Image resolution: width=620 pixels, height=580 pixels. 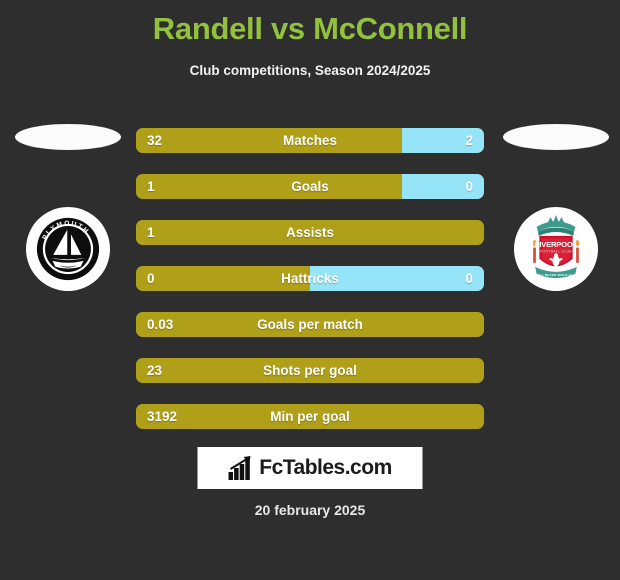 I want to click on fctables-logo-text: FcTables.com, so click(x=325, y=467).